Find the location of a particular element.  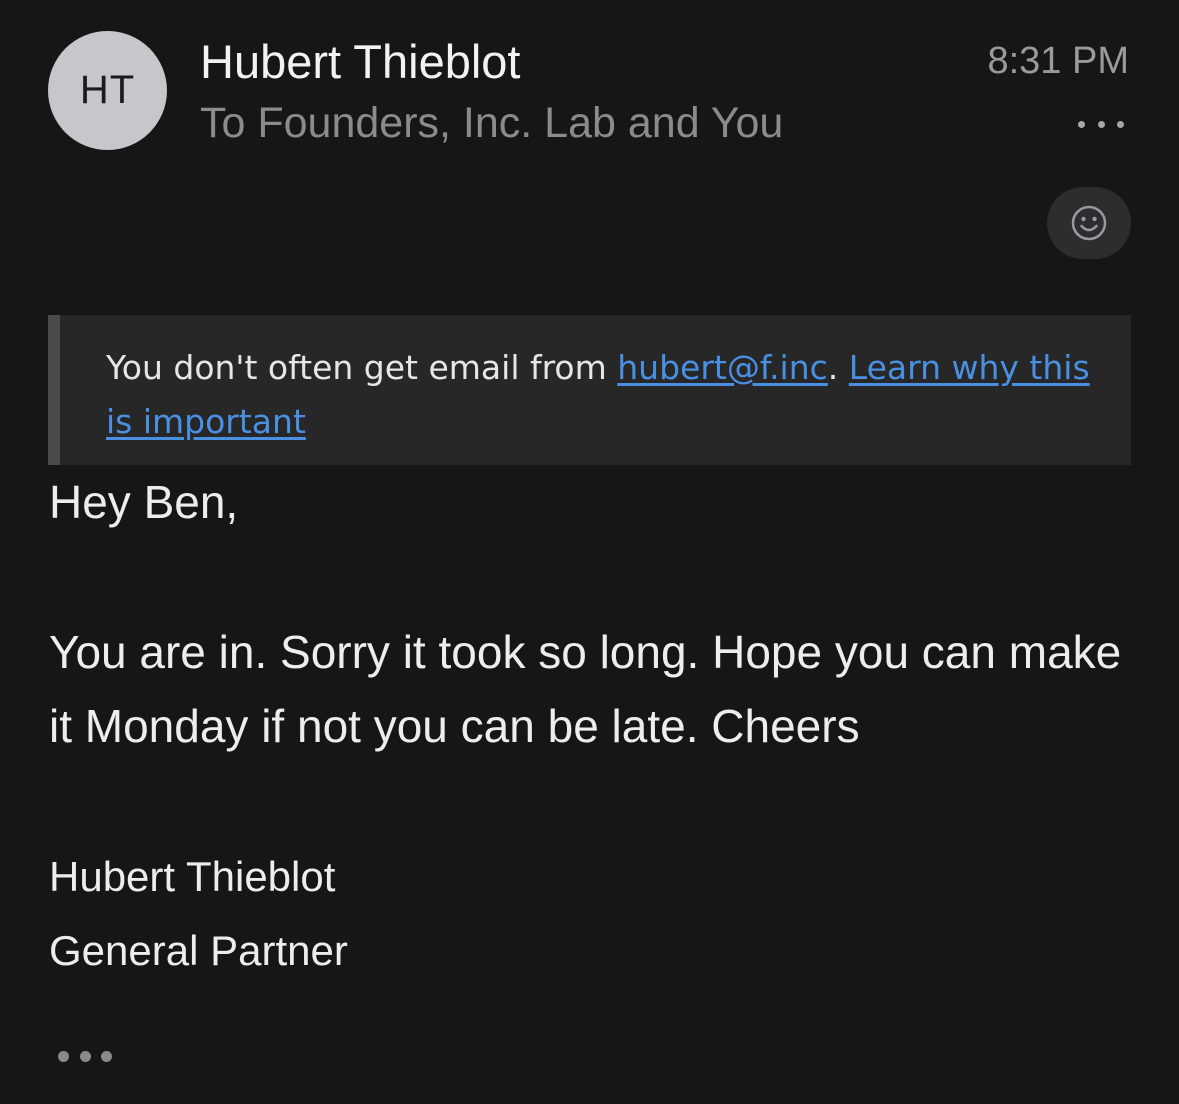

sender-name: Hubert Thieblot is located at coordinates (360, 61).